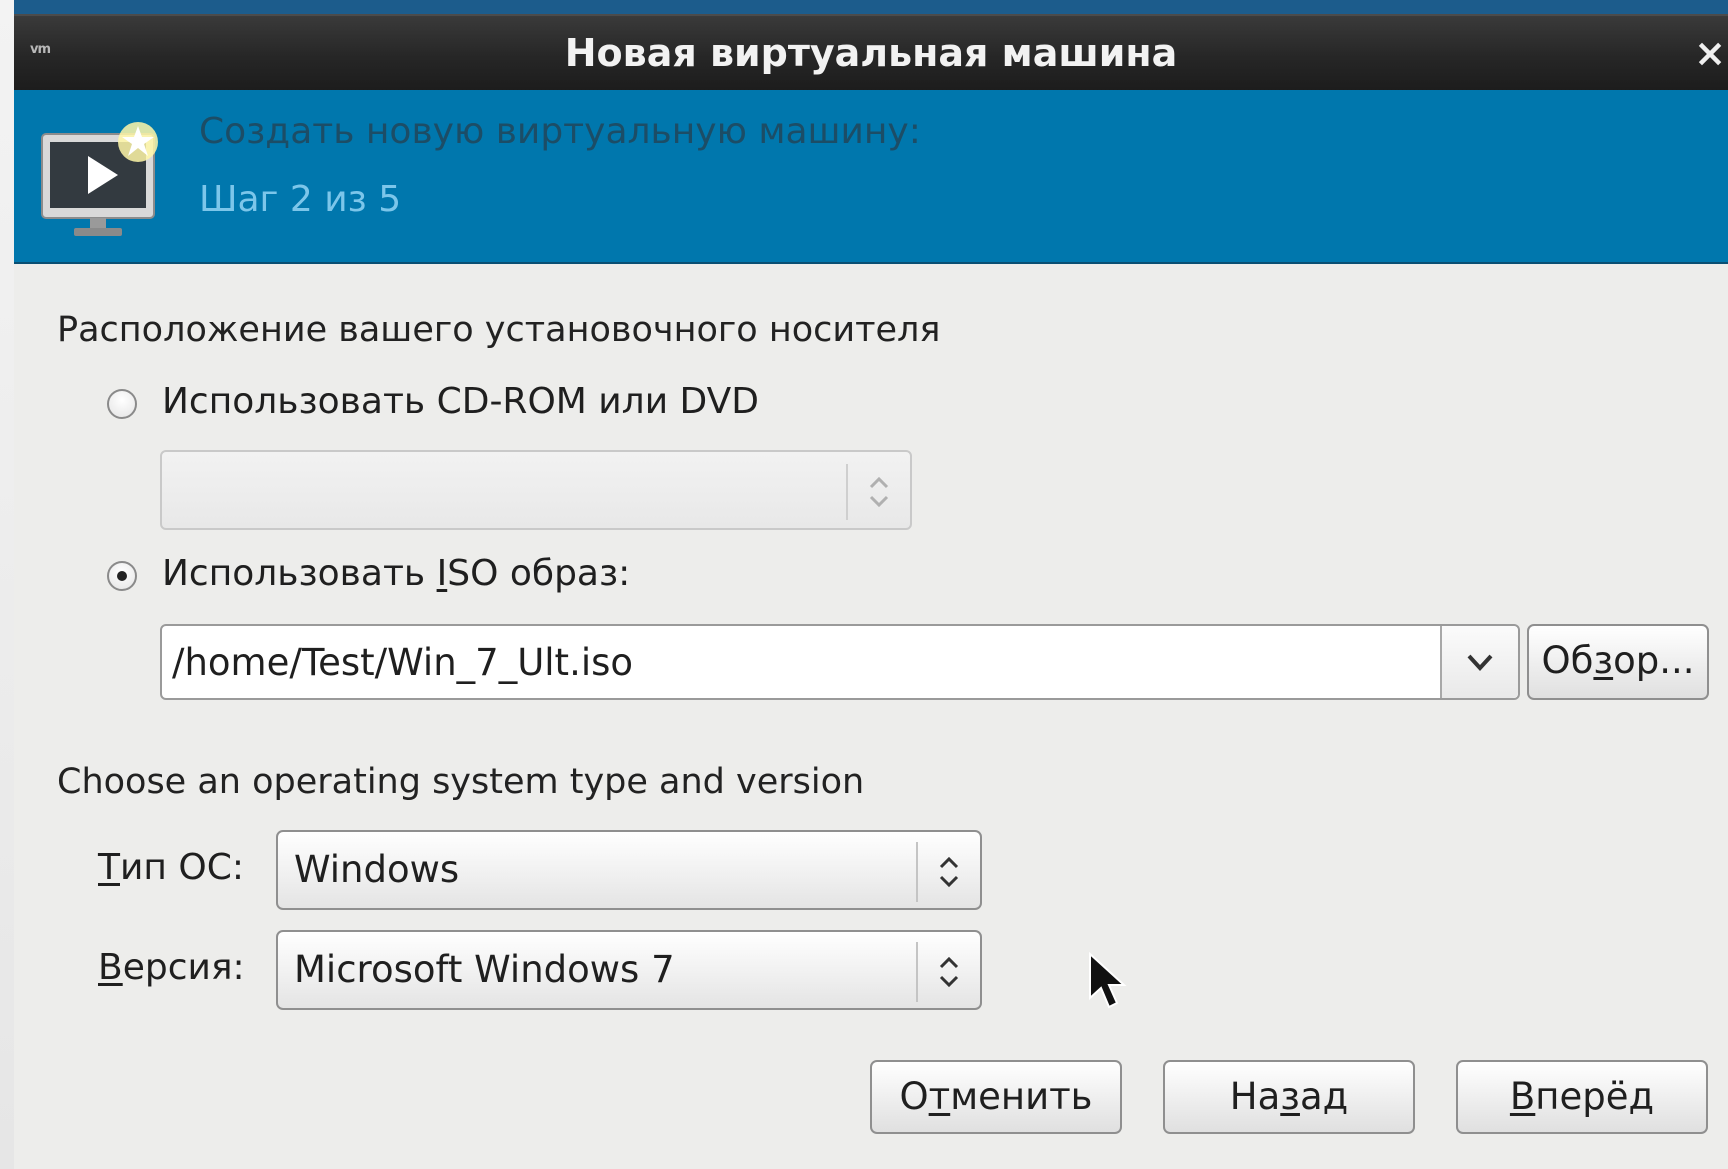 This screenshot has width=1728, height=1169. What do you see at coordinates (840, 662) in the screenshot?
I see `iso-path-combo: /home/Test/Win_7_Ult.iso` at bounding box center [840, 662].